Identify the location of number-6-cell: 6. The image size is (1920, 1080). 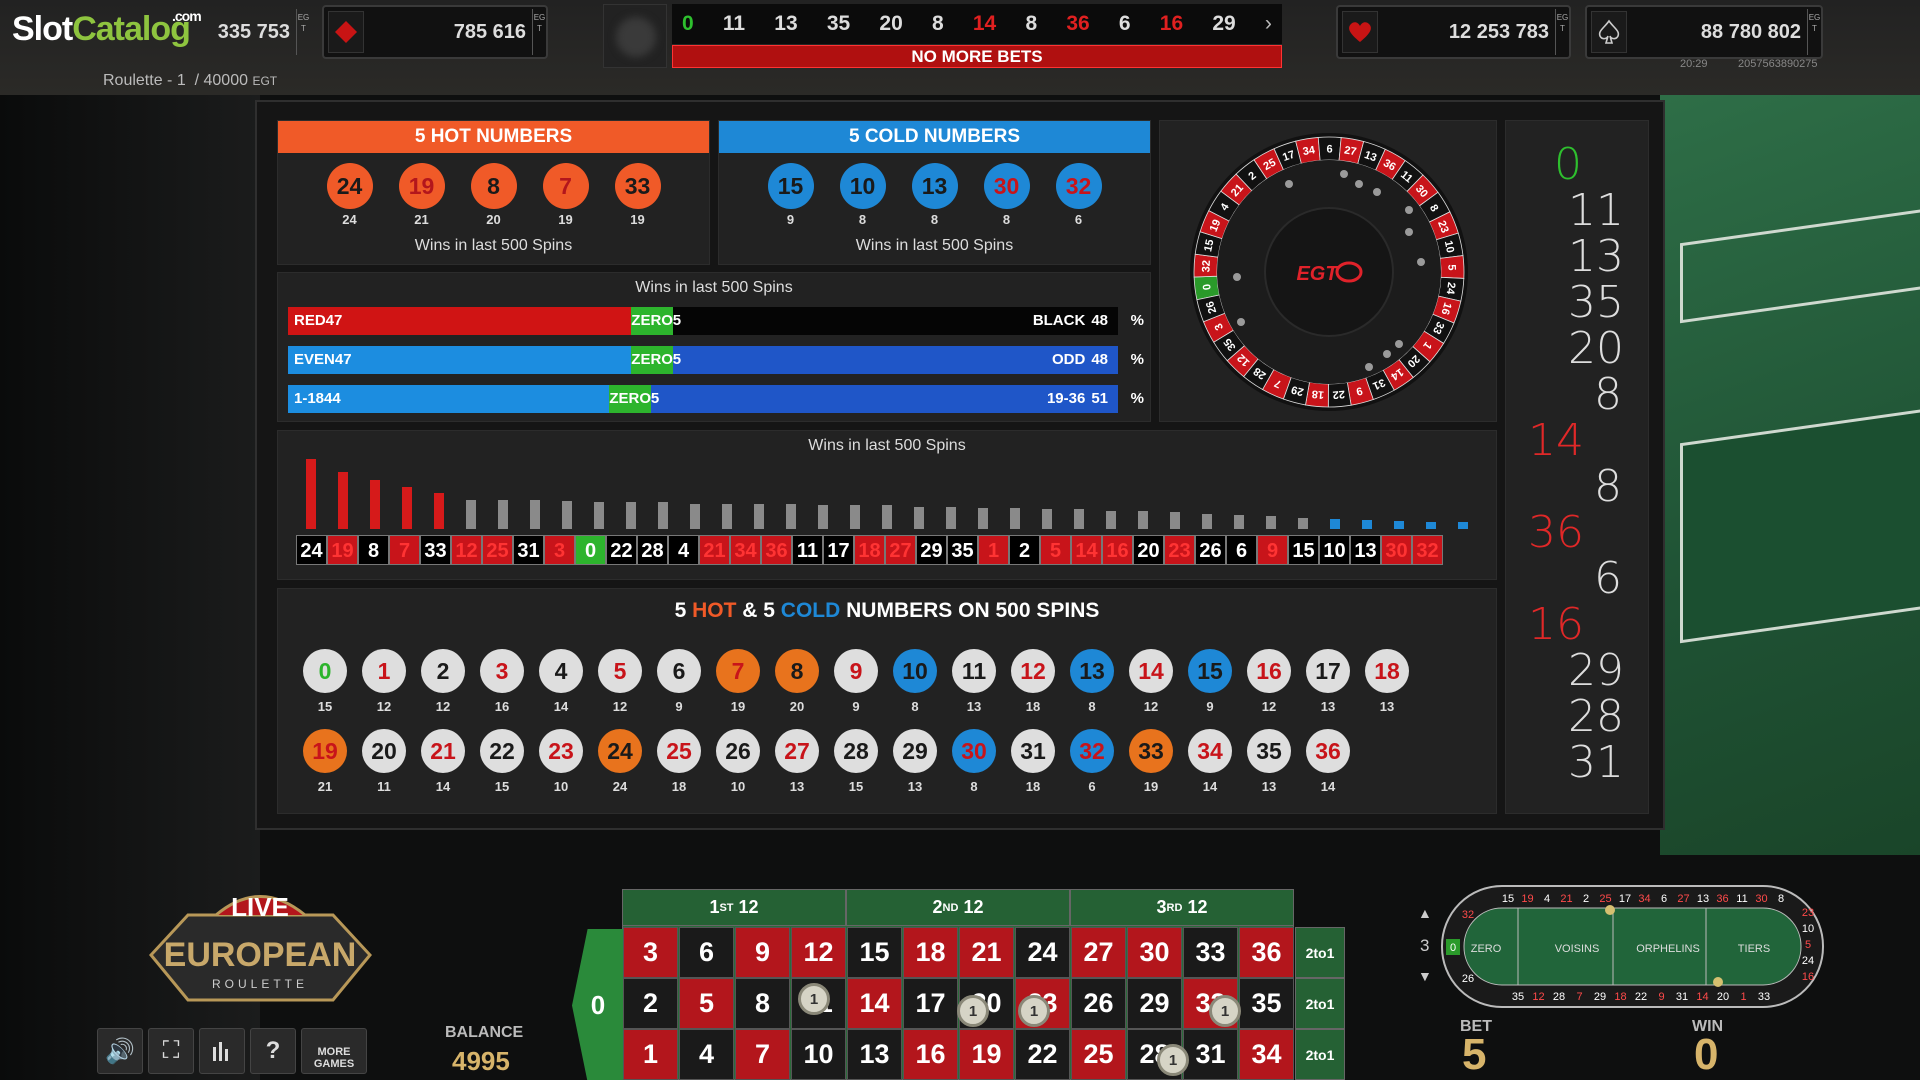
(706, 952).